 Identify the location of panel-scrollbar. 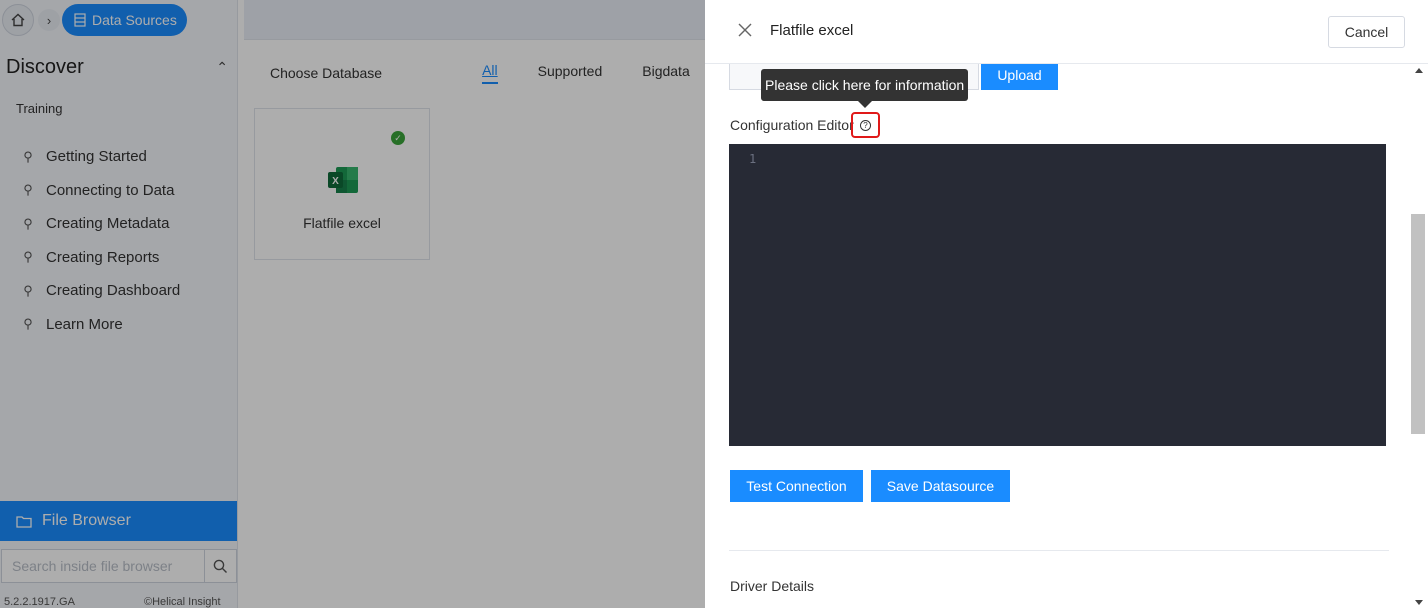
(1418, 336).